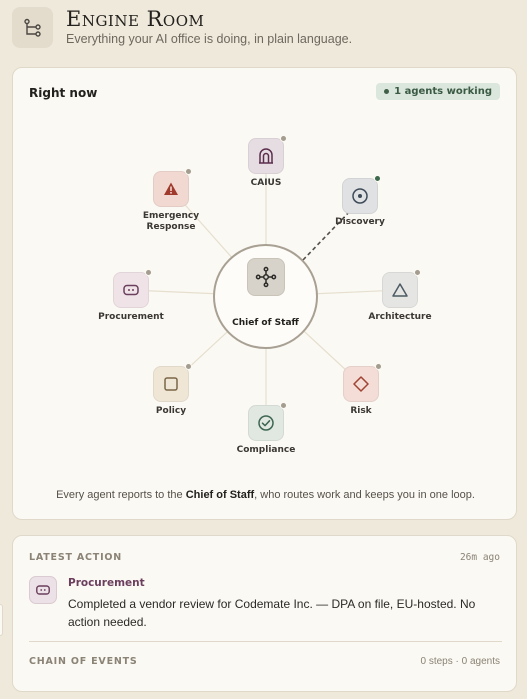 This screenshot has height=699, width=527. What do you see at coordinates (121, 495) in the screenshot?
I see `footnote-text: Every agent reports to the` at bounding box center [121, 495].